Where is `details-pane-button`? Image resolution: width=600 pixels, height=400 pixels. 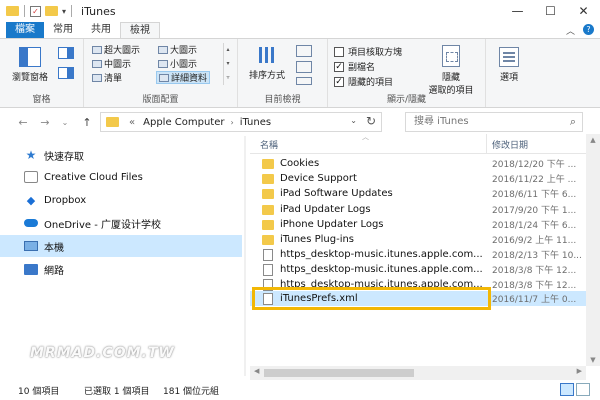
details-pane-button is located at coordinates (66, 73).